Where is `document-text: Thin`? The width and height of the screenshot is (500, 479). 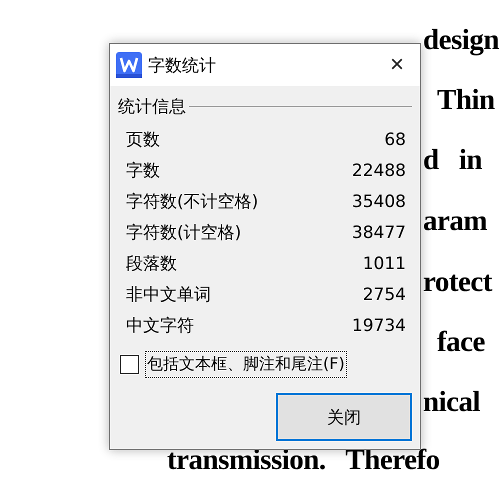 document-text: Thin is located at coordinates (466, 100).